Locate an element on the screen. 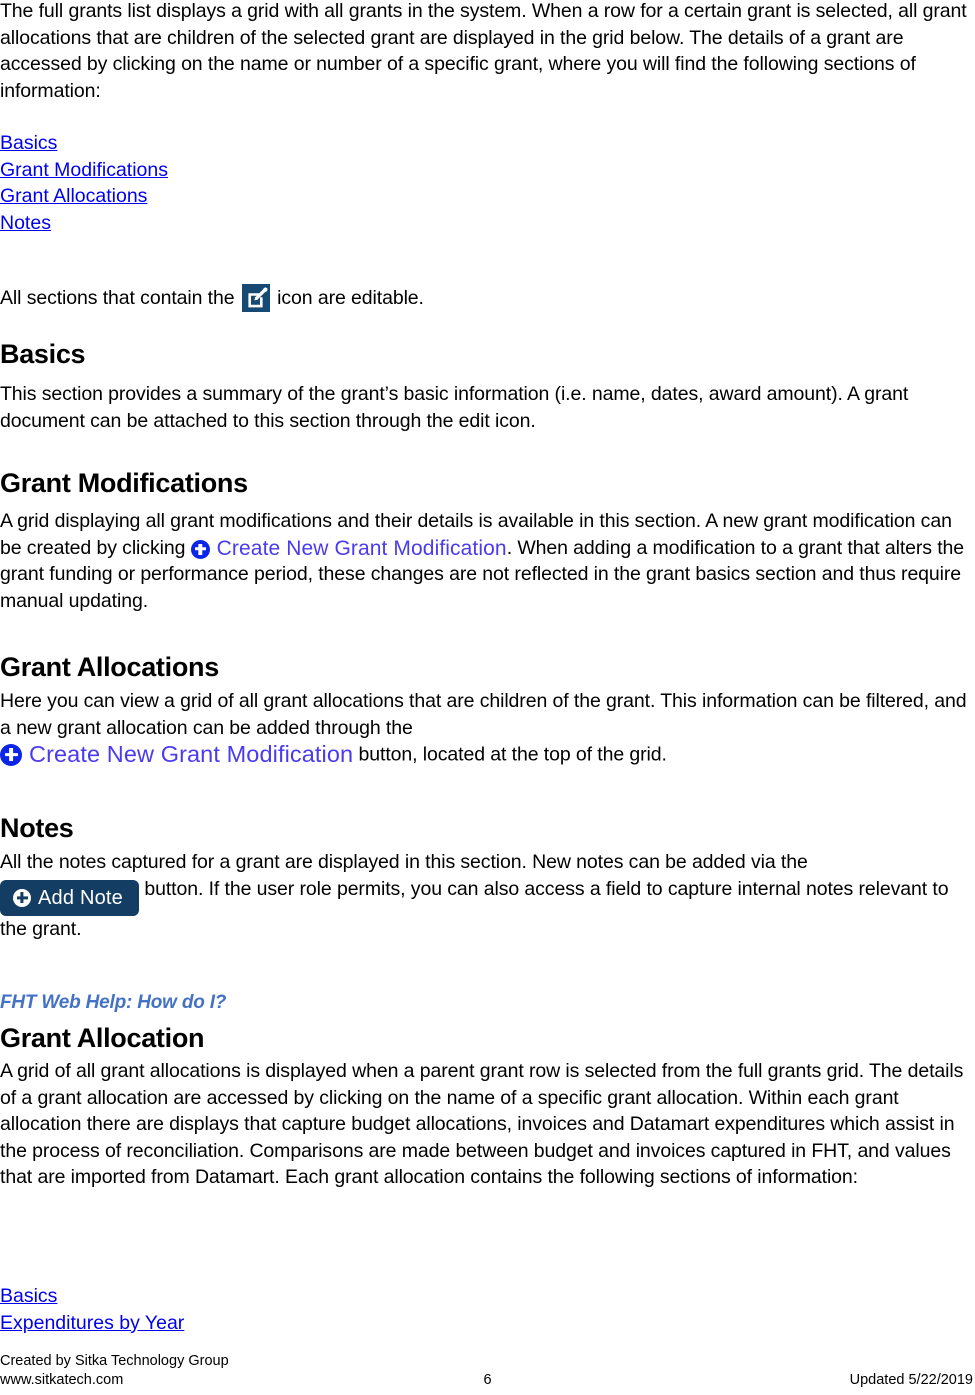  web-help-label-block: FHT Web Help: How do I? is located at coordinates (113, 1003).